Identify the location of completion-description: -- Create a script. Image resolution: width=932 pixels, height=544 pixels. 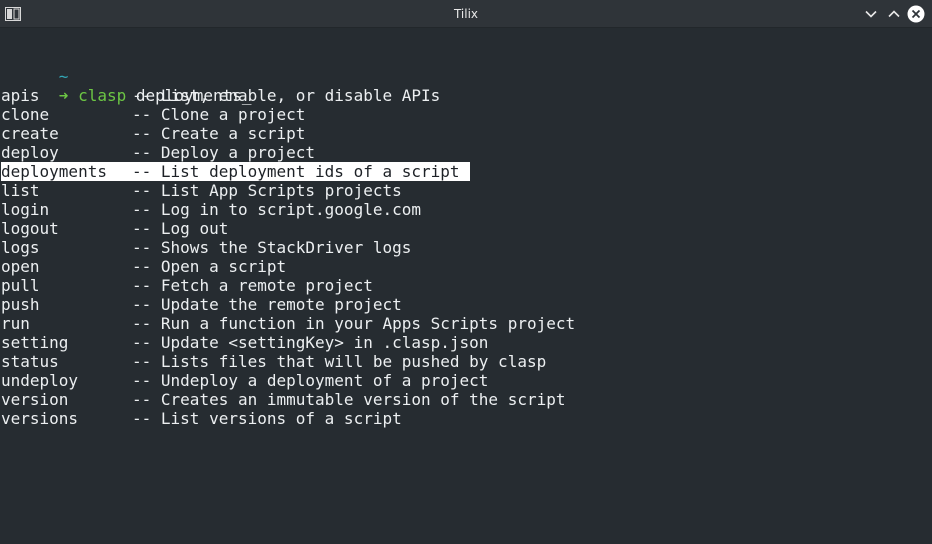
(218, 133).